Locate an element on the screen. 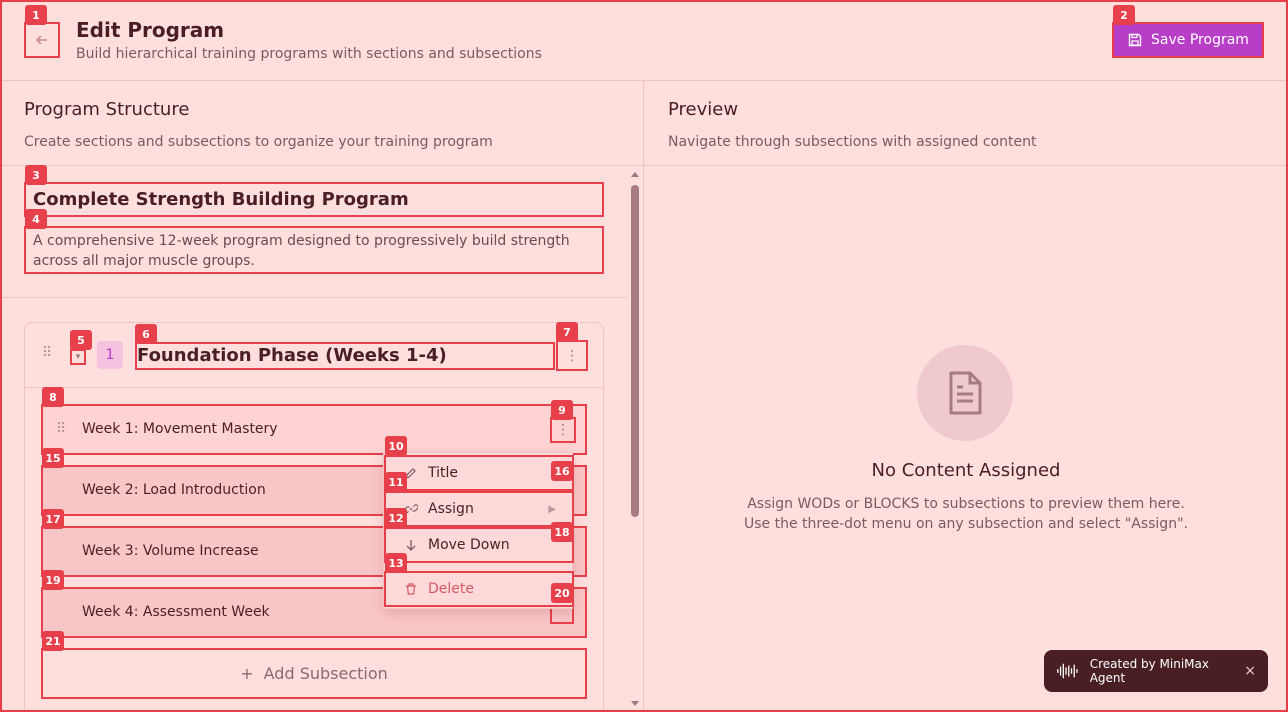 The image size is (1288, 712). section-header: ⠿ ▾ 1 Foundation Phase (Weeks 1-4) ⋮ is located at coordinates (314, 355).